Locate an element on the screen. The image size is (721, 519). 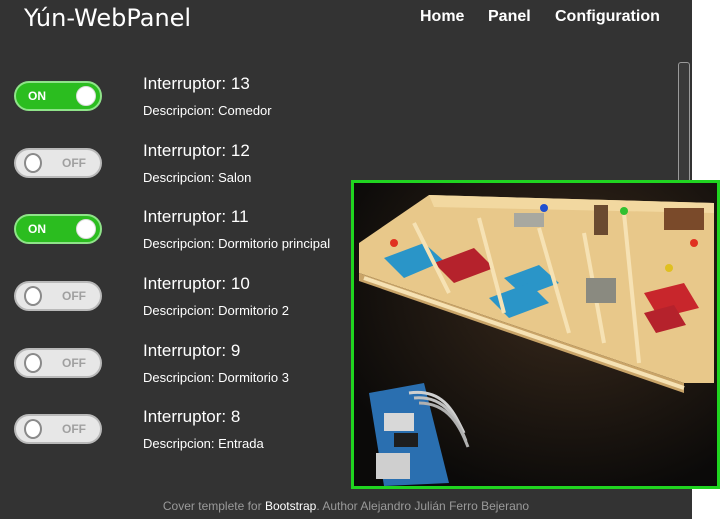
led-yellow is located at coordinates (669, 268).